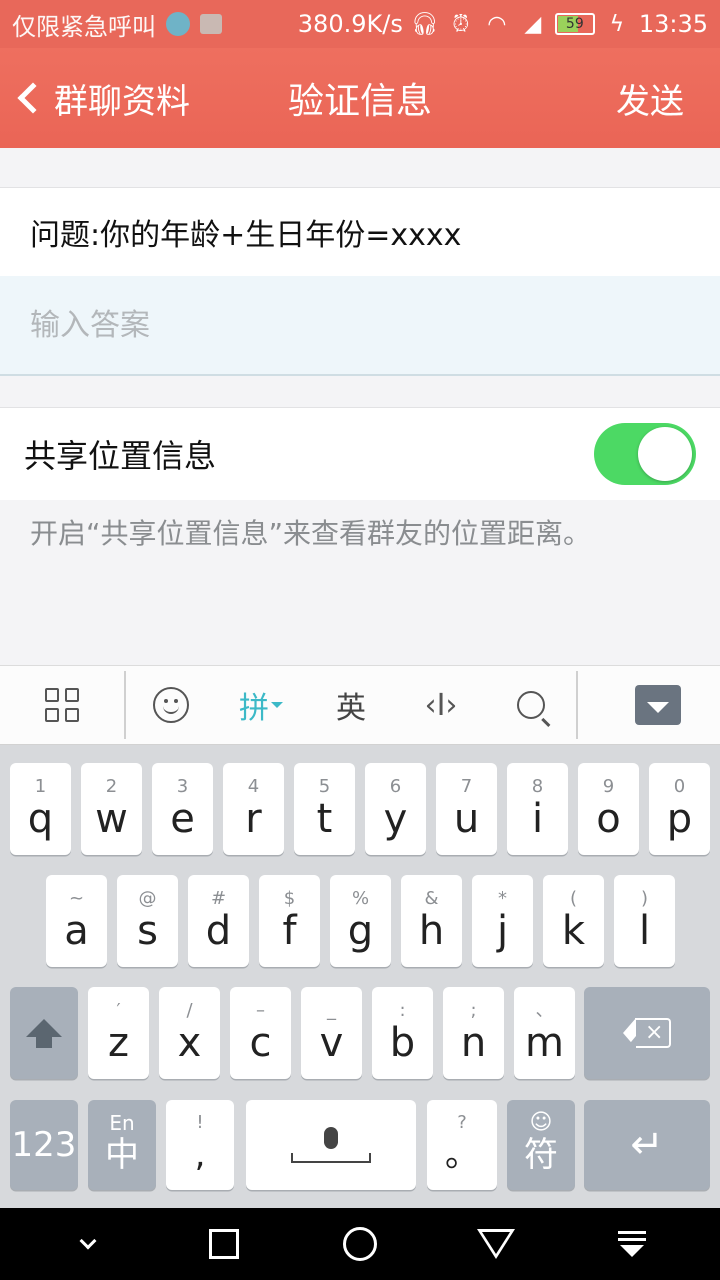  I want to click on menu-grid-button, so click(62, 705).